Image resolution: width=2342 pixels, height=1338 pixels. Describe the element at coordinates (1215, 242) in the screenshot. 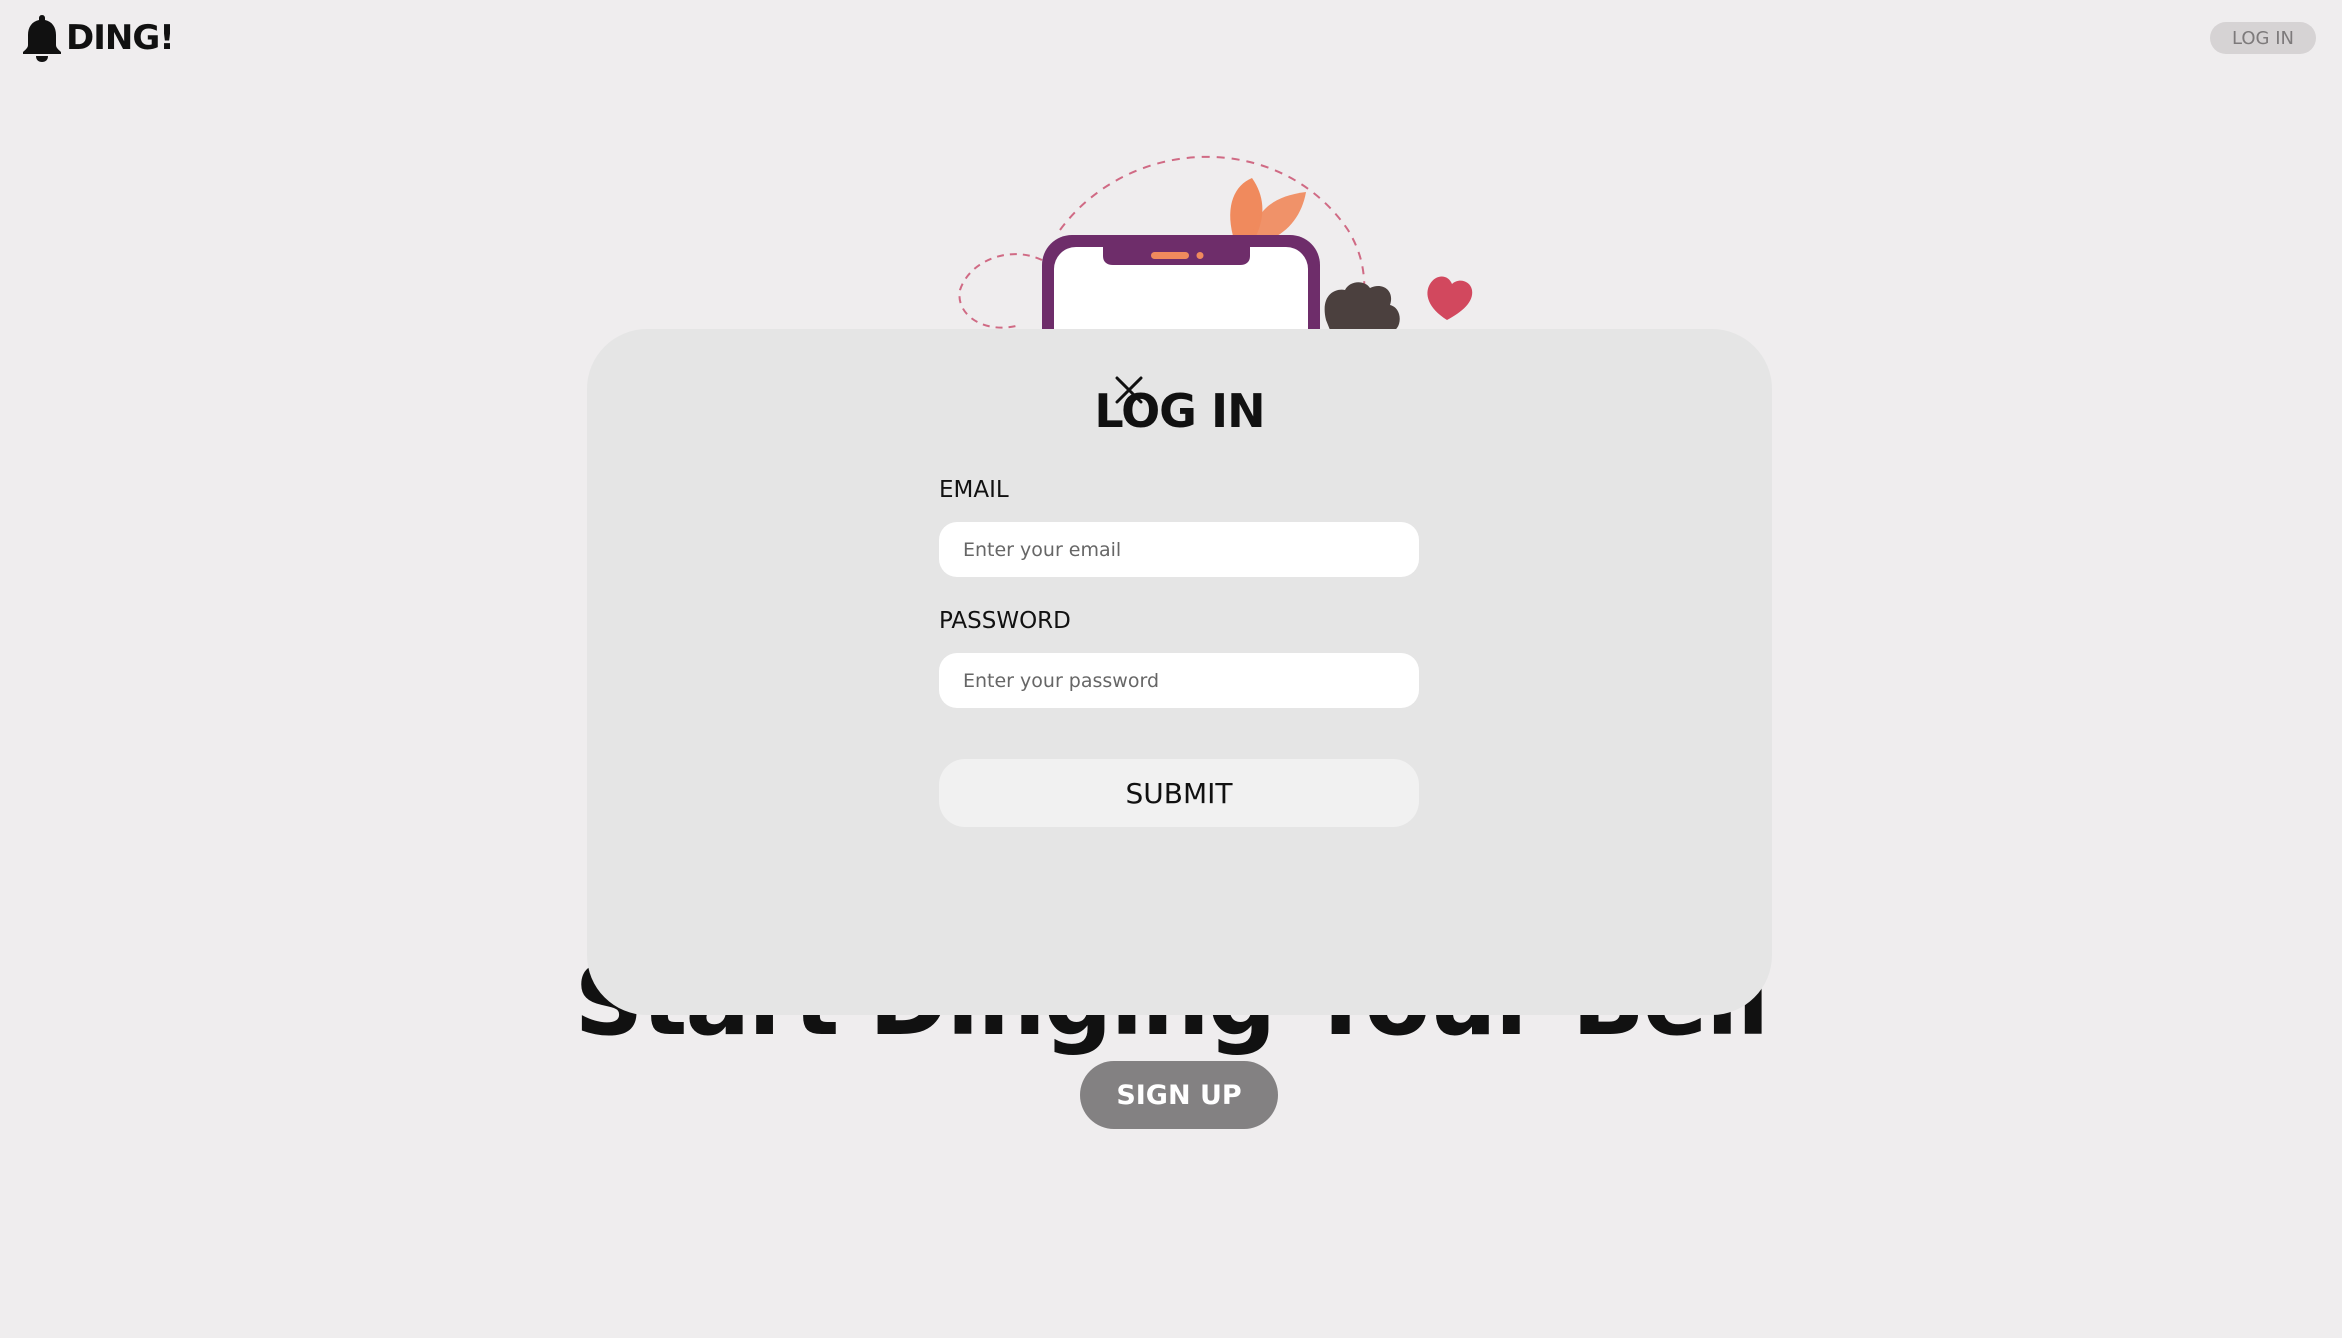

I see `hero-illustration` at that location.